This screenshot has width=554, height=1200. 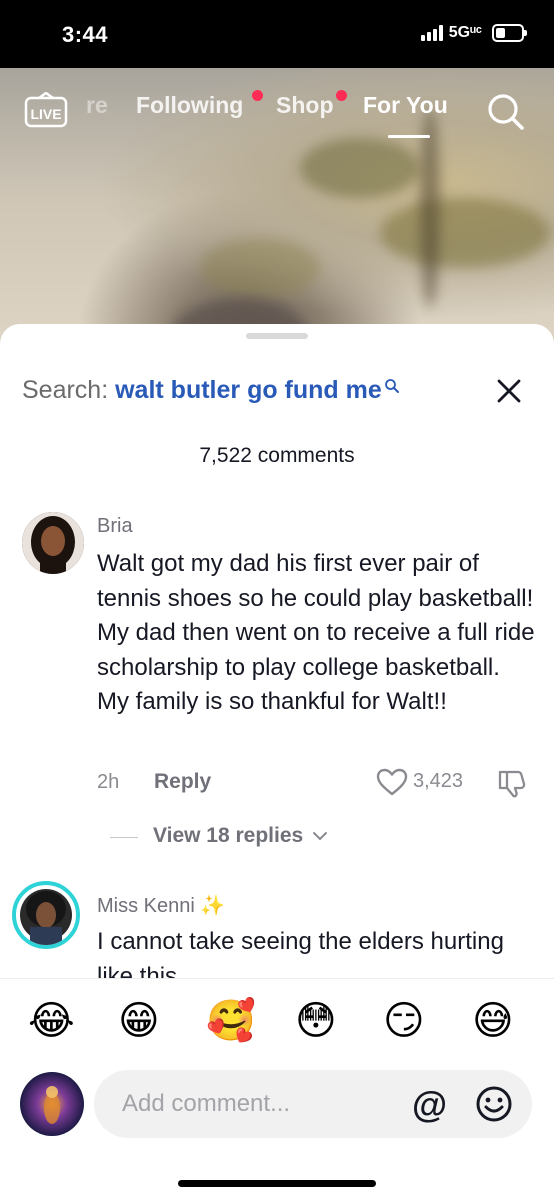 What do you see at coordinates (45, 114) in the screenshot?
I see `svg-text: LIVE` at bounding box center [45, 114].